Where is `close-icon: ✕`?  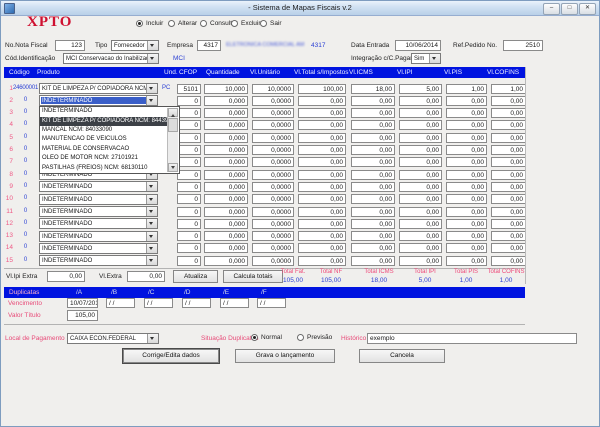 close-icon: ✕ is located at coordinates (587, 9).